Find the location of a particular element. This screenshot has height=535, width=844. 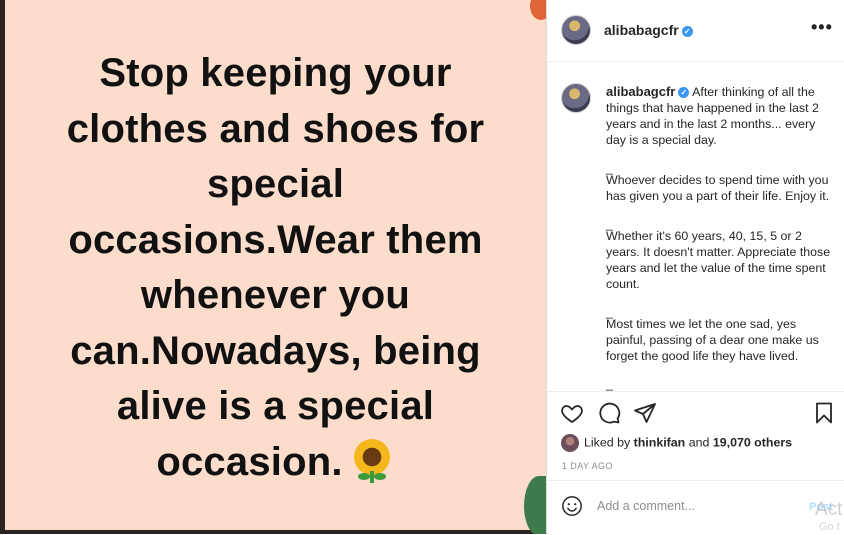

liker-avatar is located at coordinates (570, 443).